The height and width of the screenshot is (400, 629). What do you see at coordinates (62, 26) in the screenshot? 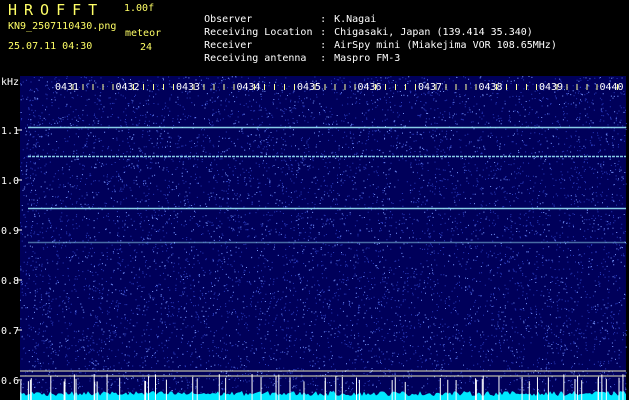
I see `file-name: KN9_2507110430.png` at bounding box center [62, 26].